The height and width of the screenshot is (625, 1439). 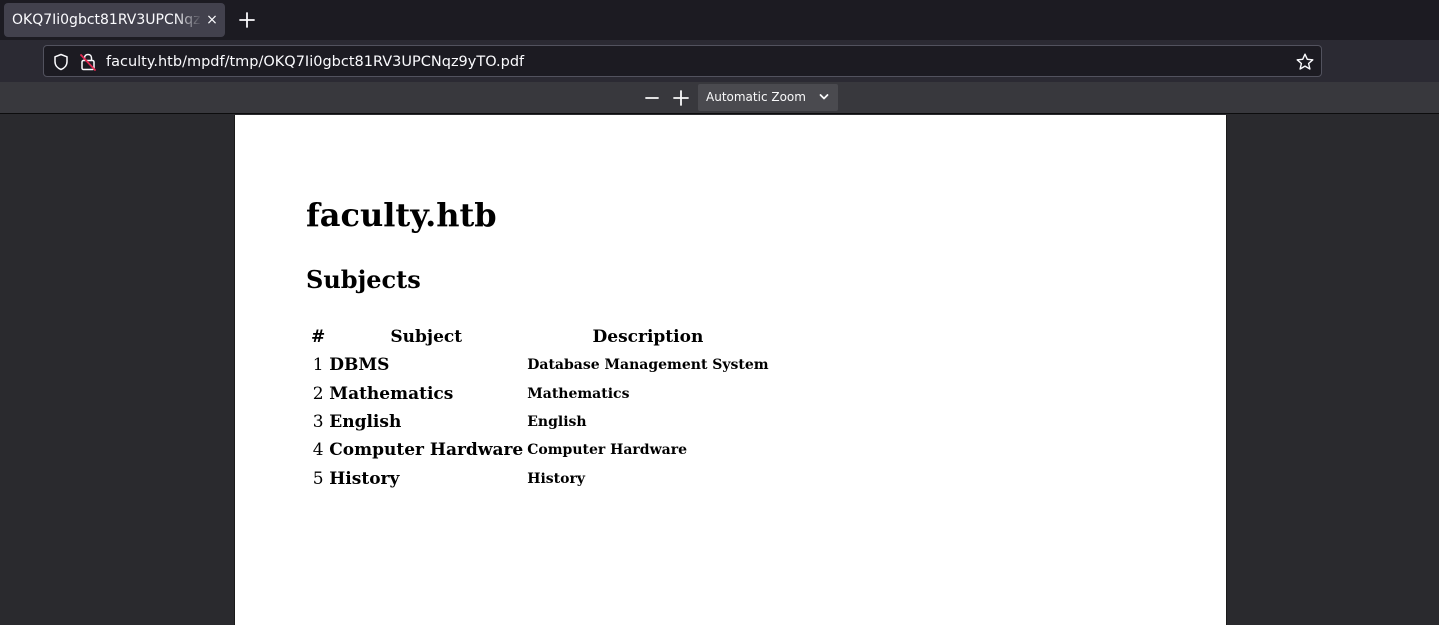 I want to click on row-description: History, so click(x=556, y=478).